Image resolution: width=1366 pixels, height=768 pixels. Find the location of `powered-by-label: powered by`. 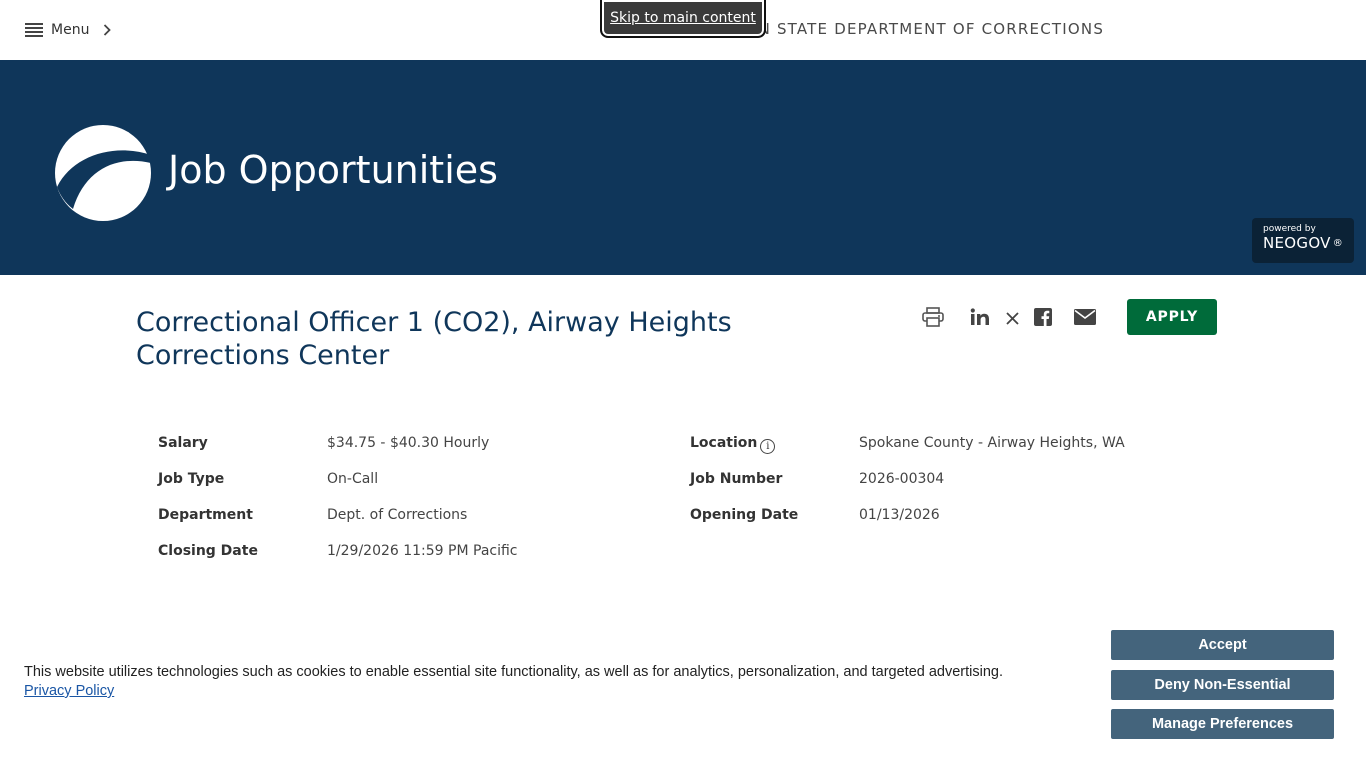

powered-by-label: powered by is located at coordinates (1289, 229).